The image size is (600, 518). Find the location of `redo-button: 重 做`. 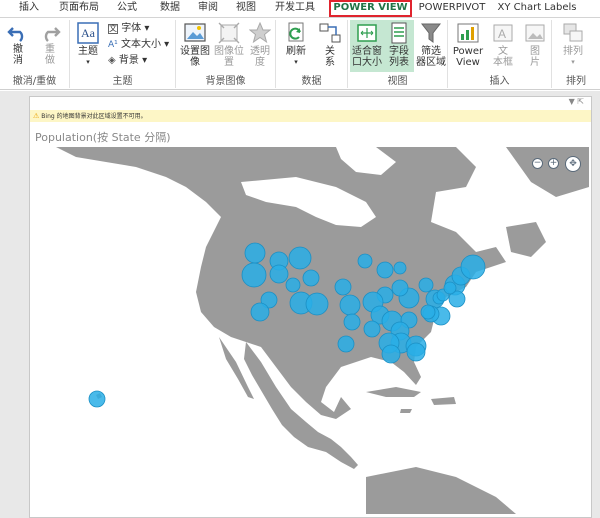

redo-button: 重 做 is located at coordinates (50, 44).